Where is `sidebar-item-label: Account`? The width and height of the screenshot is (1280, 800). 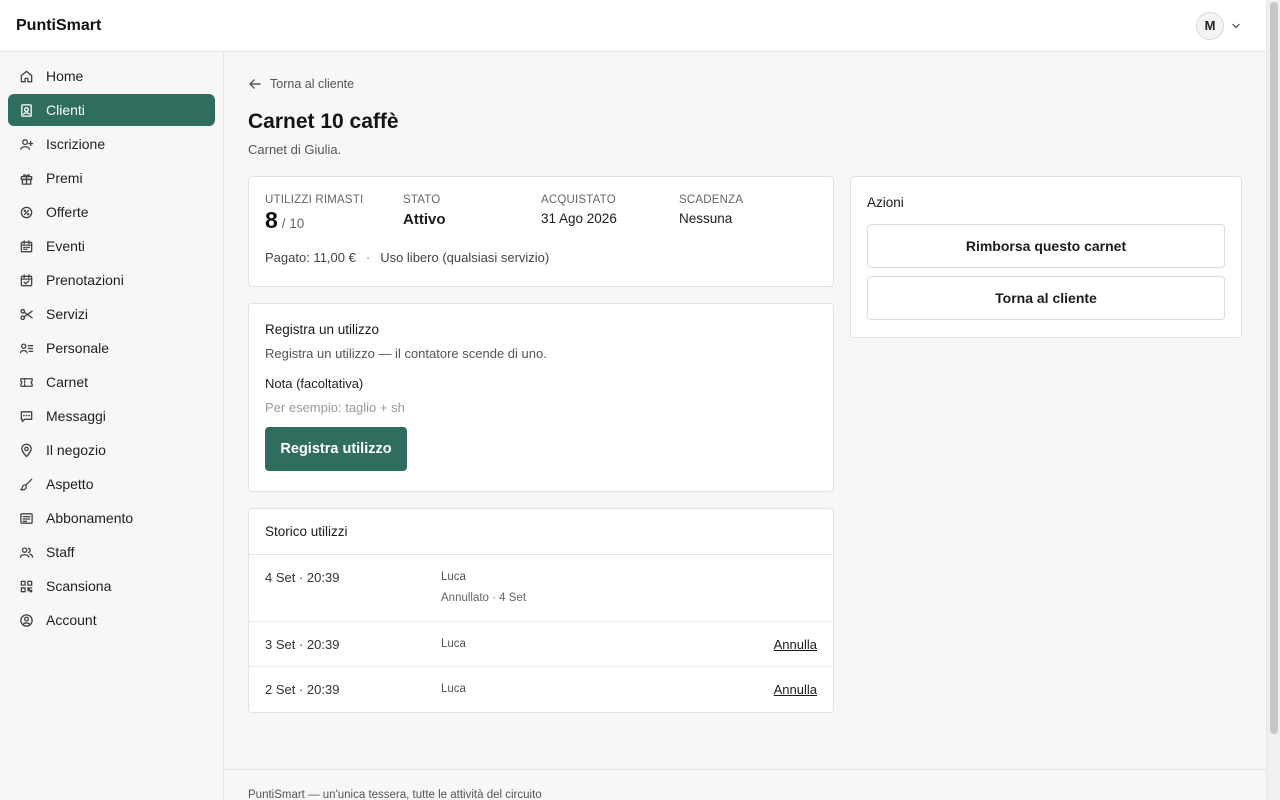 sidebar-item-label: Account is located at coordinates (71, 620).